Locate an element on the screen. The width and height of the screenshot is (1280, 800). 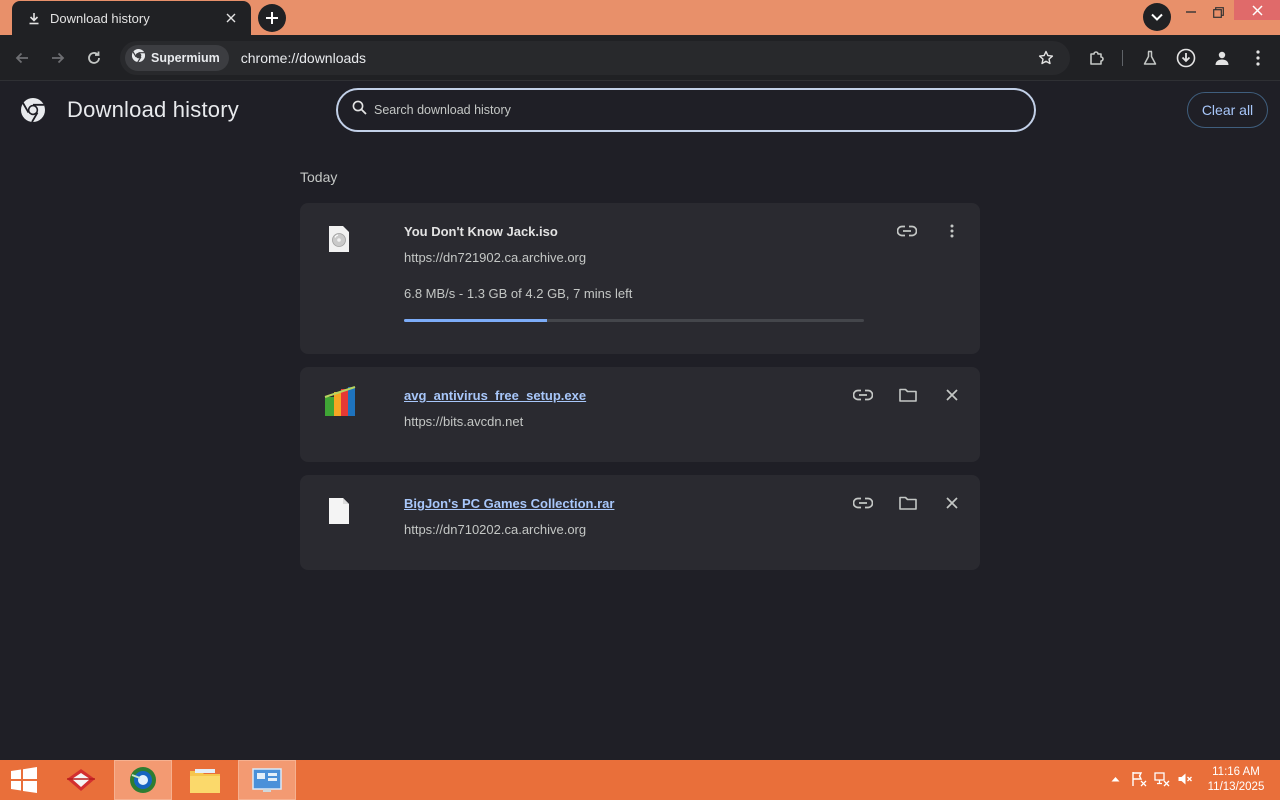
restore-button is located at coordinates (1218, 12).